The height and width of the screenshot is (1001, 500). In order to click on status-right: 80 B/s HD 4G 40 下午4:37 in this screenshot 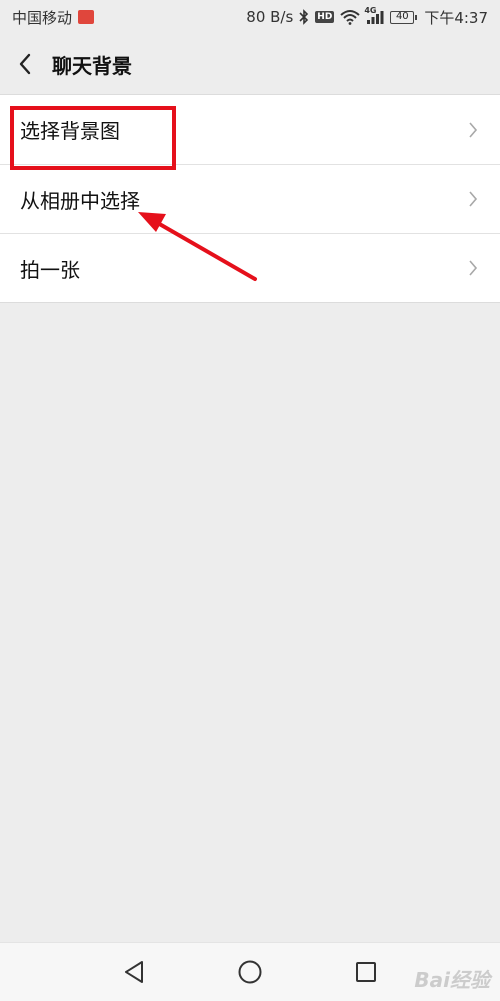, I will do `click(367, 17)`.